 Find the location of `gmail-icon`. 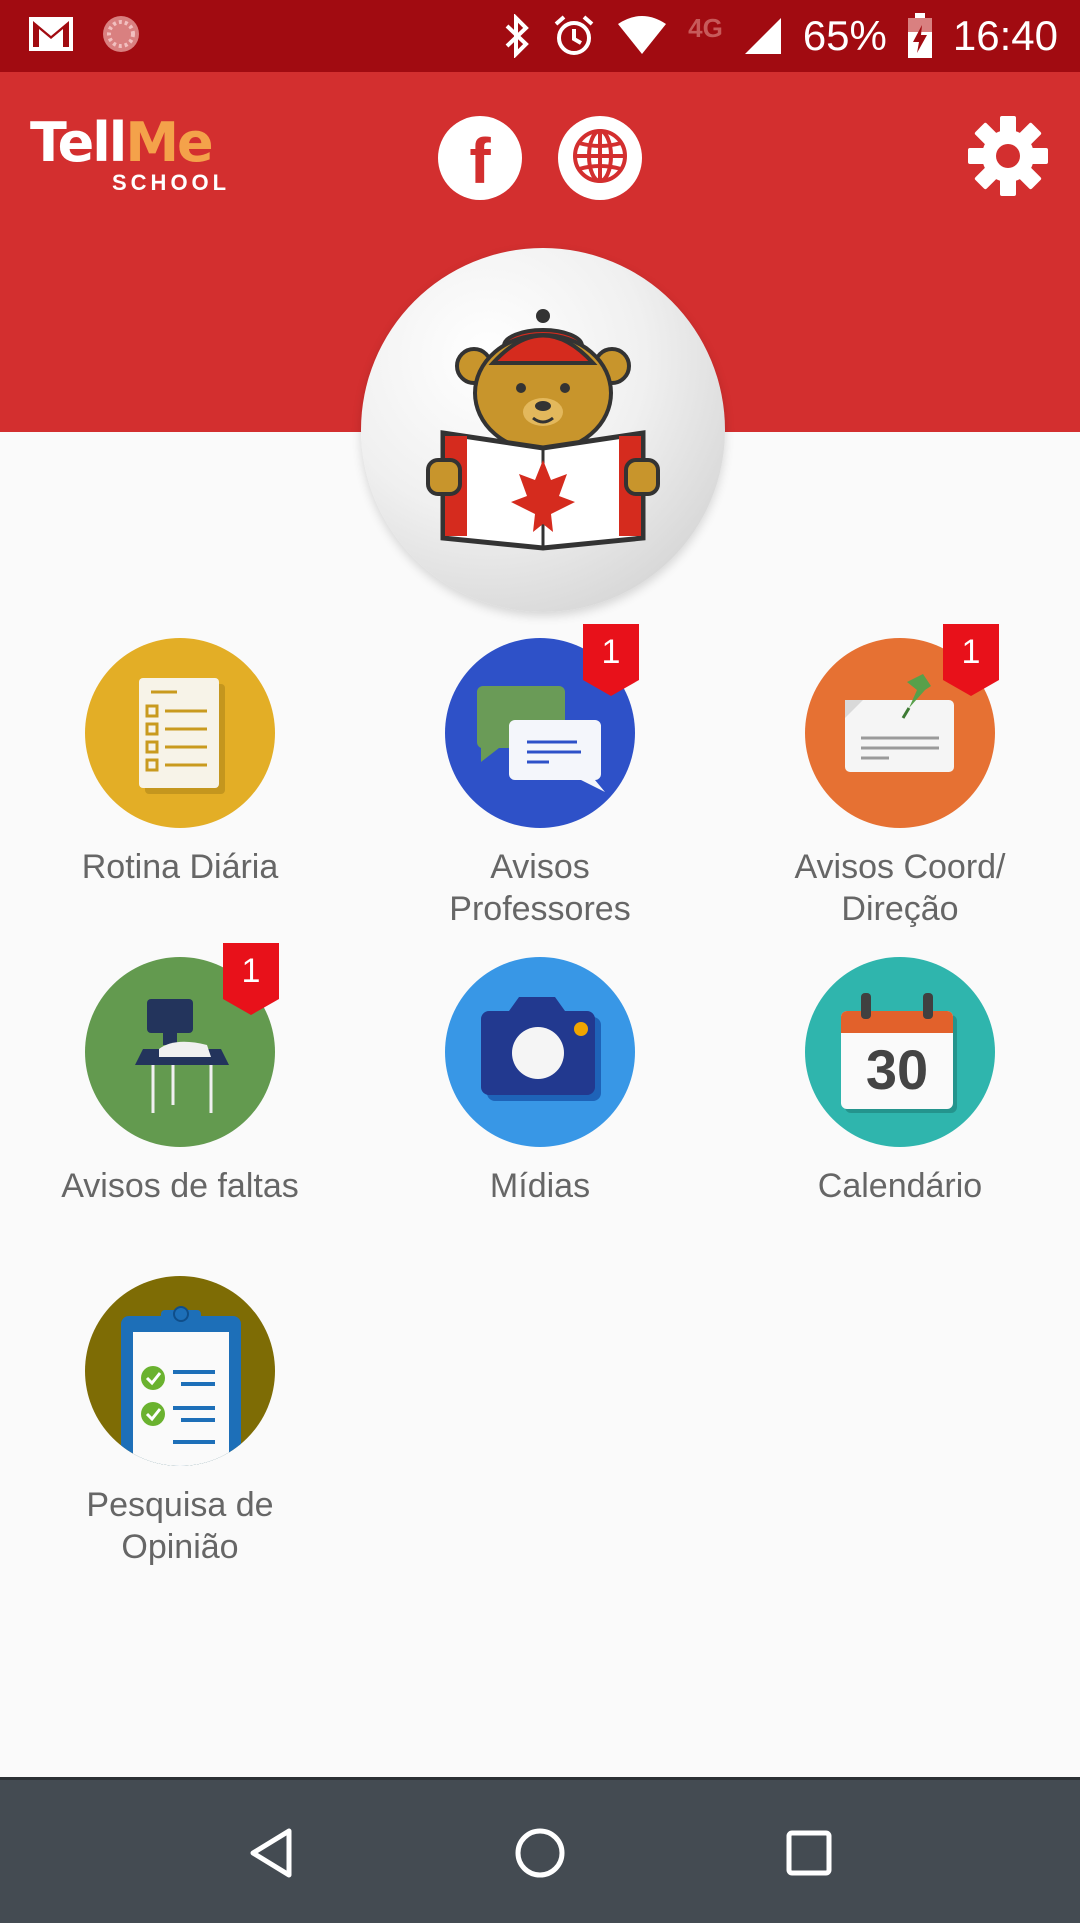

gmail-icon is located at coordinates (51, 36).